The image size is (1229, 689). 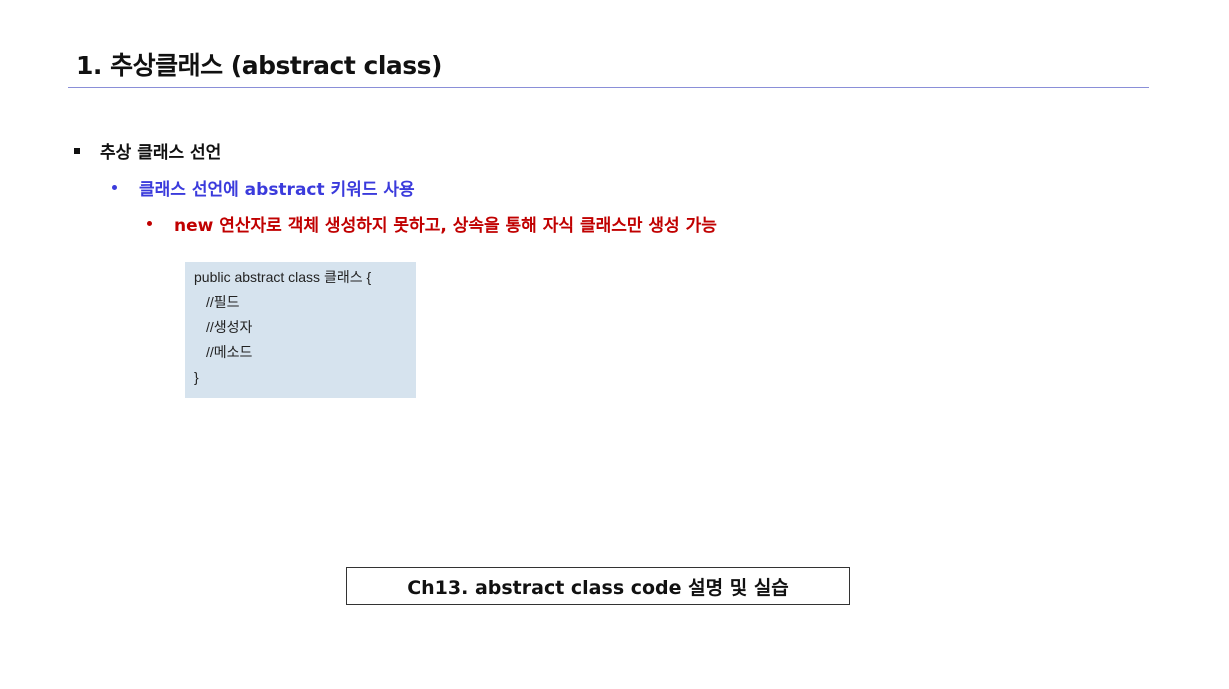 I want to click on bullet-level1-text: 추상 클래스 선언, so click(x=161, y=153).